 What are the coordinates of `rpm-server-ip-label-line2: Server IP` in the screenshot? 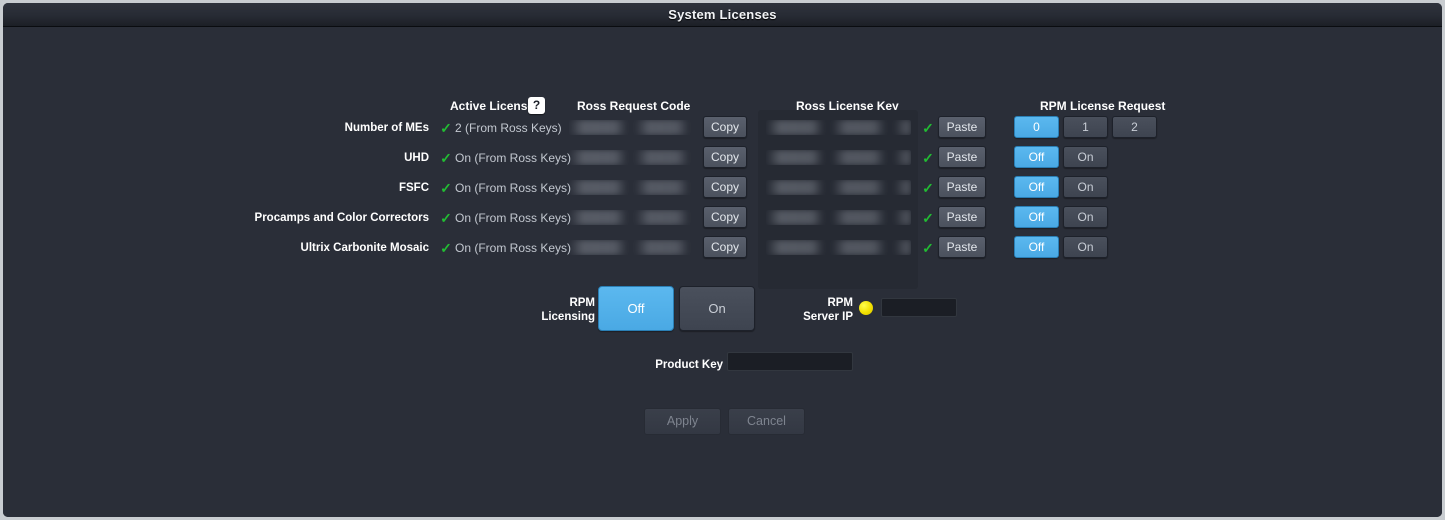 It's located at (828, 317).